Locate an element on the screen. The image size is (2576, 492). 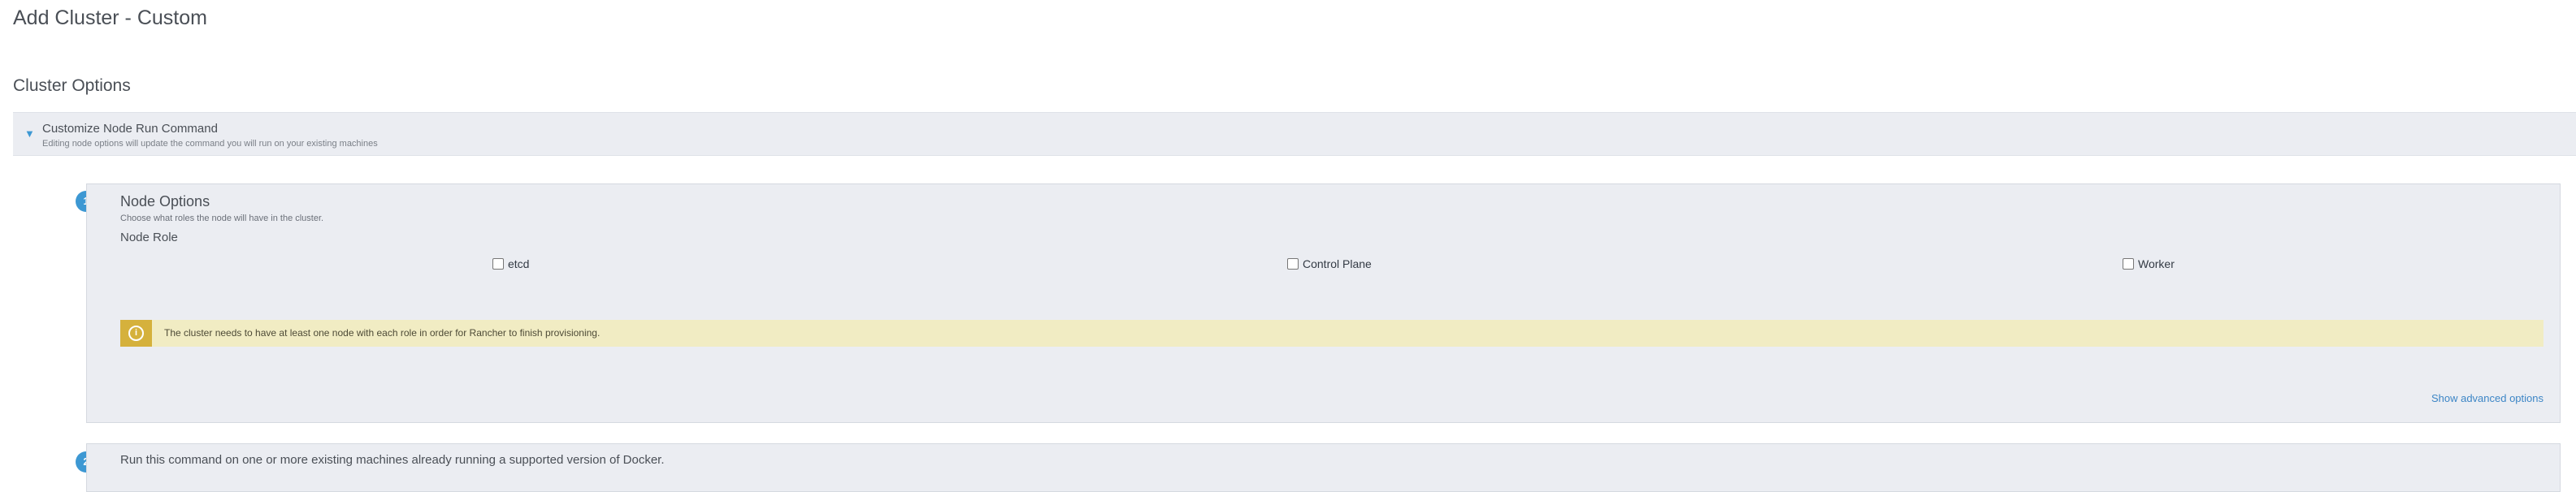
info-icon: i is located at coordinates (136, 333).